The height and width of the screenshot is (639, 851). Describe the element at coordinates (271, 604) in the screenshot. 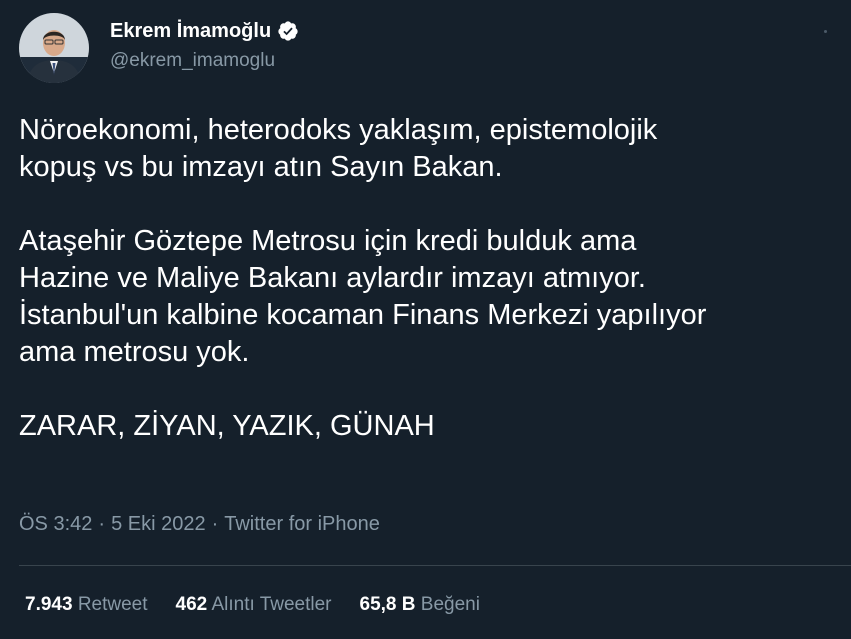

I see `quotes-label: Alıntı Tweetler` at that location.